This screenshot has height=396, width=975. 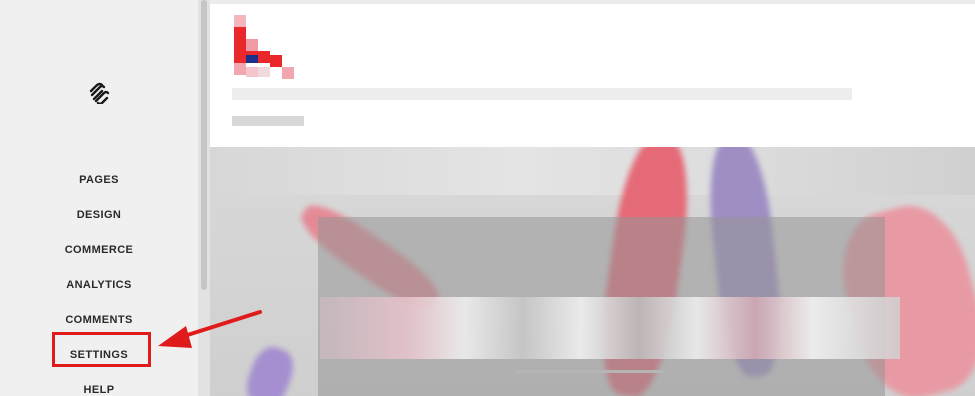 What do you see at coordinates (204, 145) in the screenshot?
I see `sidebar-scrollbar-thumb` at bounding box center [204, 145].